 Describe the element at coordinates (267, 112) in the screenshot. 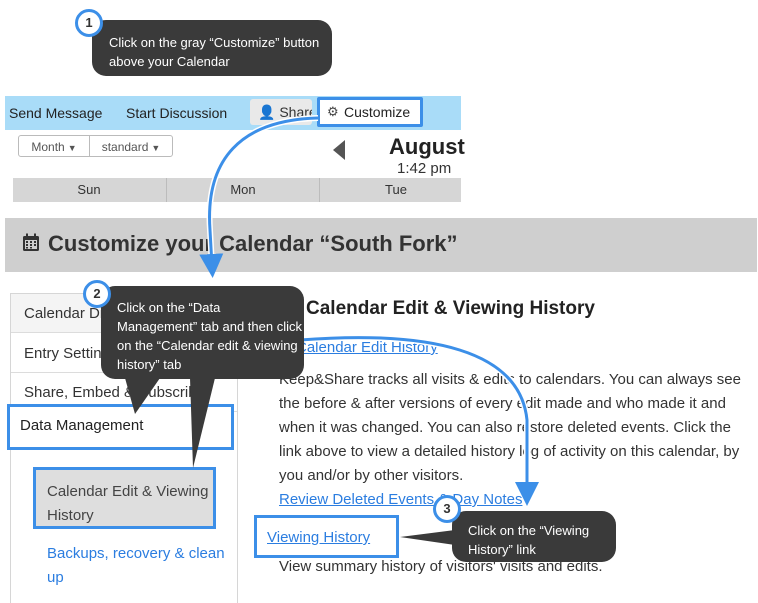

I see `person-icon: 👤` at that location.